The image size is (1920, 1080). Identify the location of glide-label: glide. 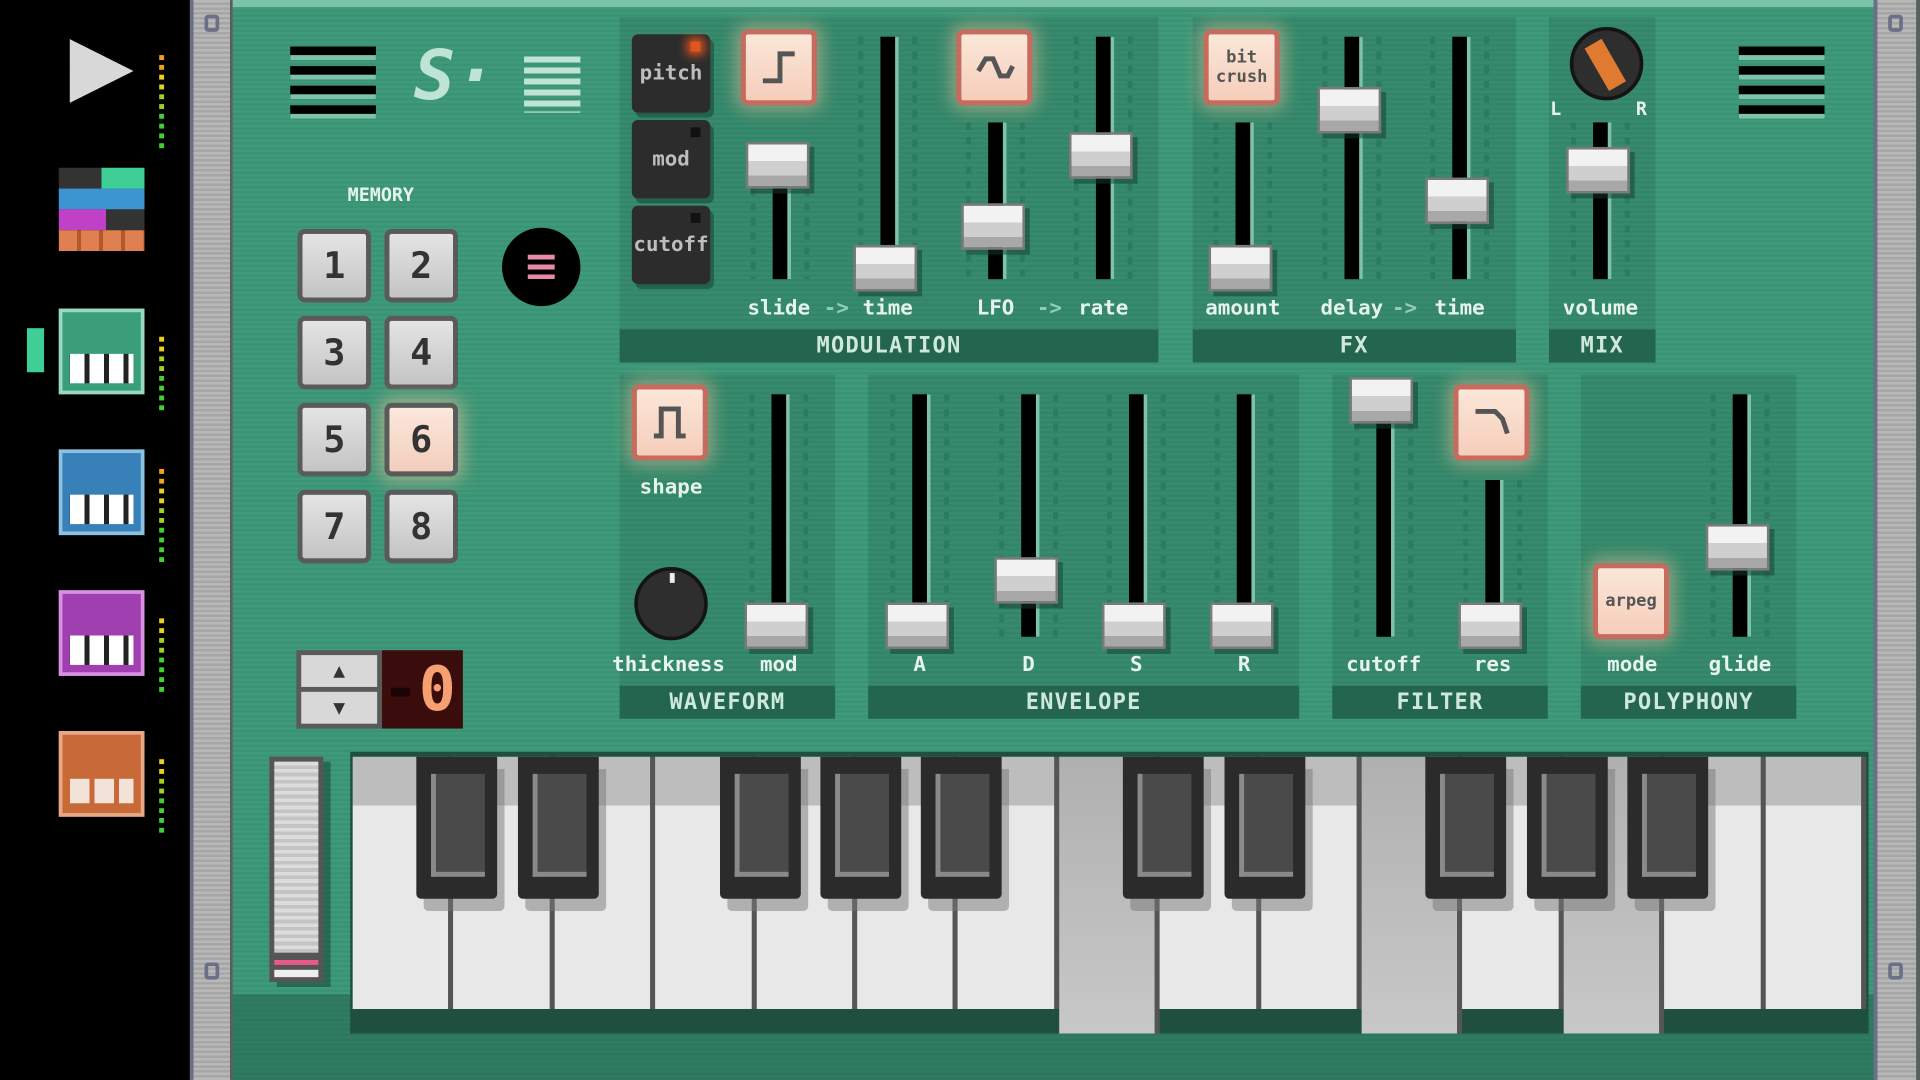
(1740, 665).